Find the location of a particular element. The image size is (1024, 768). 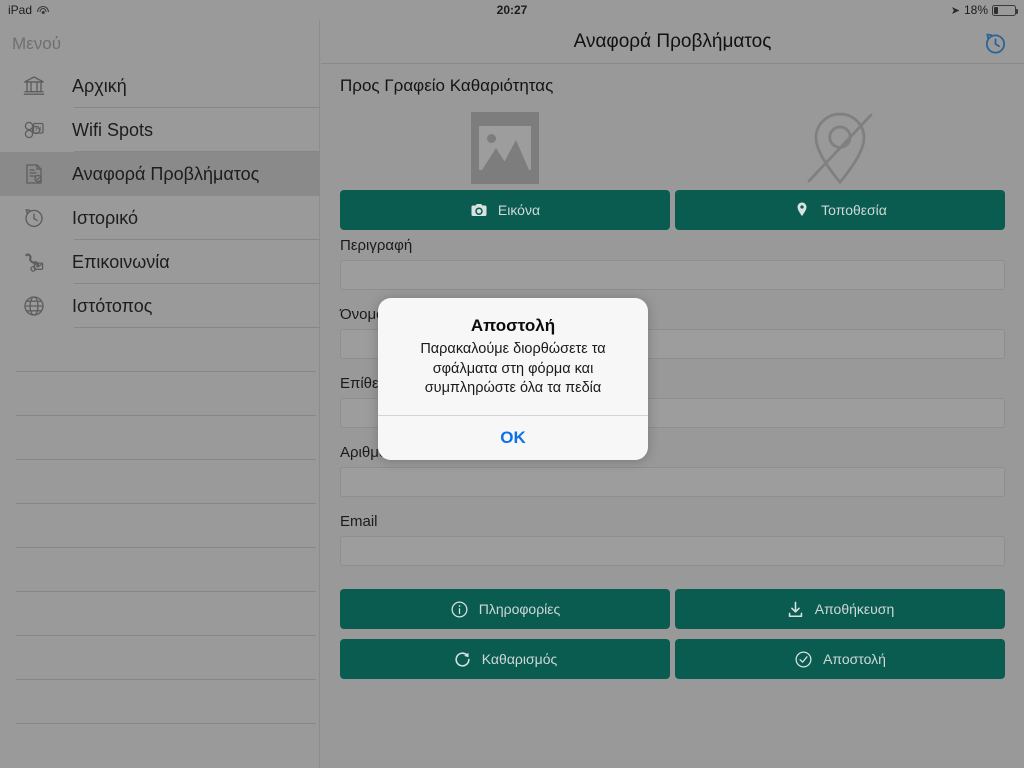

save-button: Αποθήκευση is located at coordinates (840, 609).